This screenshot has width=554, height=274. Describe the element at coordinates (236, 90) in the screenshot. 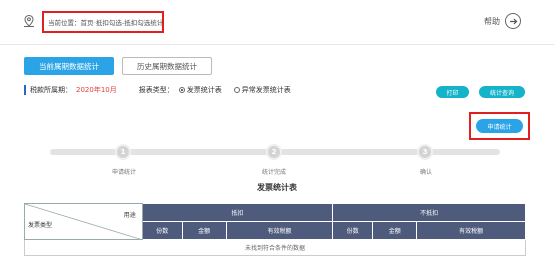

I see `radio-unchecked-icon` at that location.